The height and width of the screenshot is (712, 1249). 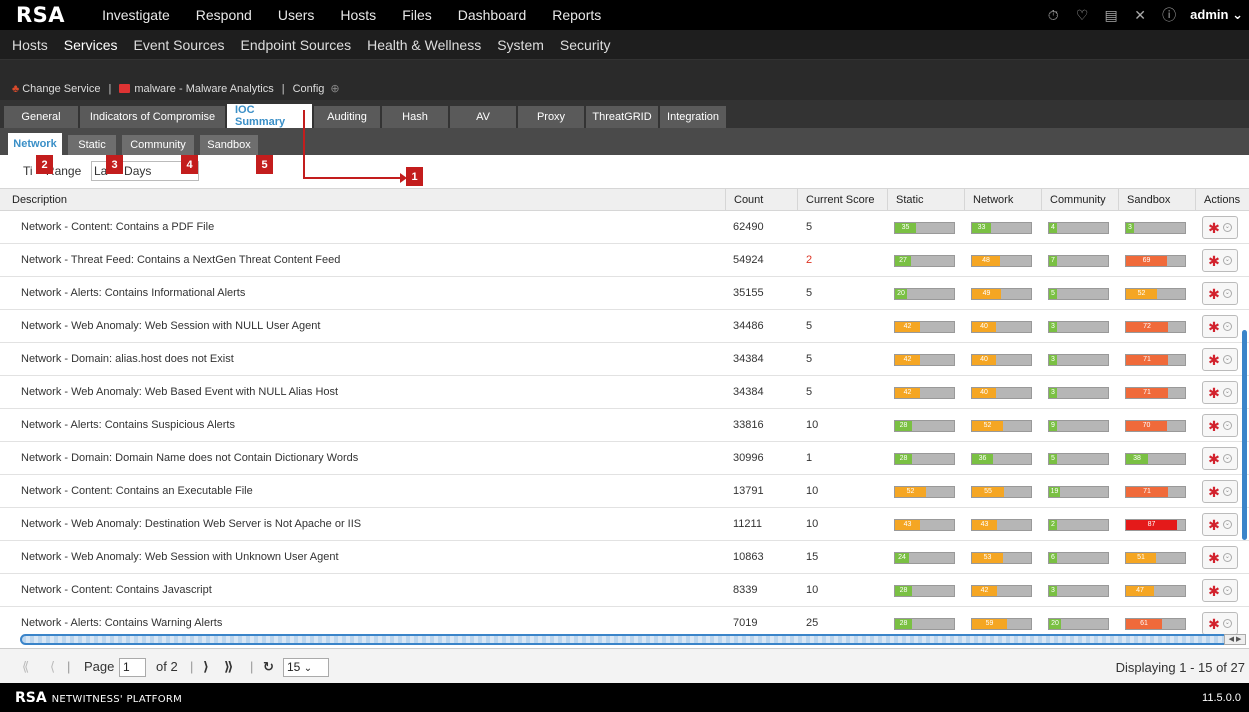 I want to click on subnav-services: Services, so click(x=91, y=45).